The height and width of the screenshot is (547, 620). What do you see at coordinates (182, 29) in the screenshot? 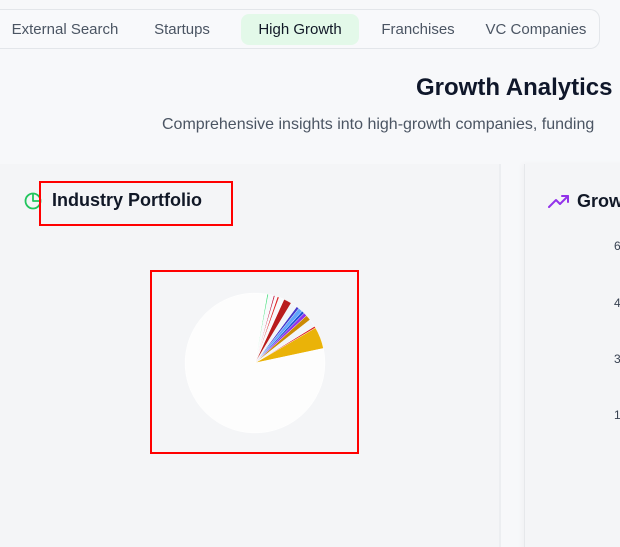
I see `tab-startups: Startups` at bounding box center [182, 29].